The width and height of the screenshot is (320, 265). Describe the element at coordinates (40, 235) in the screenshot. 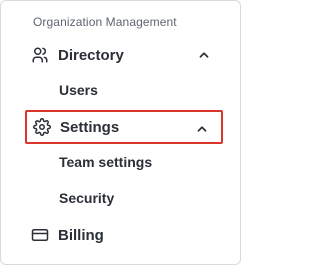

I see `credit-card-icon` at that location.